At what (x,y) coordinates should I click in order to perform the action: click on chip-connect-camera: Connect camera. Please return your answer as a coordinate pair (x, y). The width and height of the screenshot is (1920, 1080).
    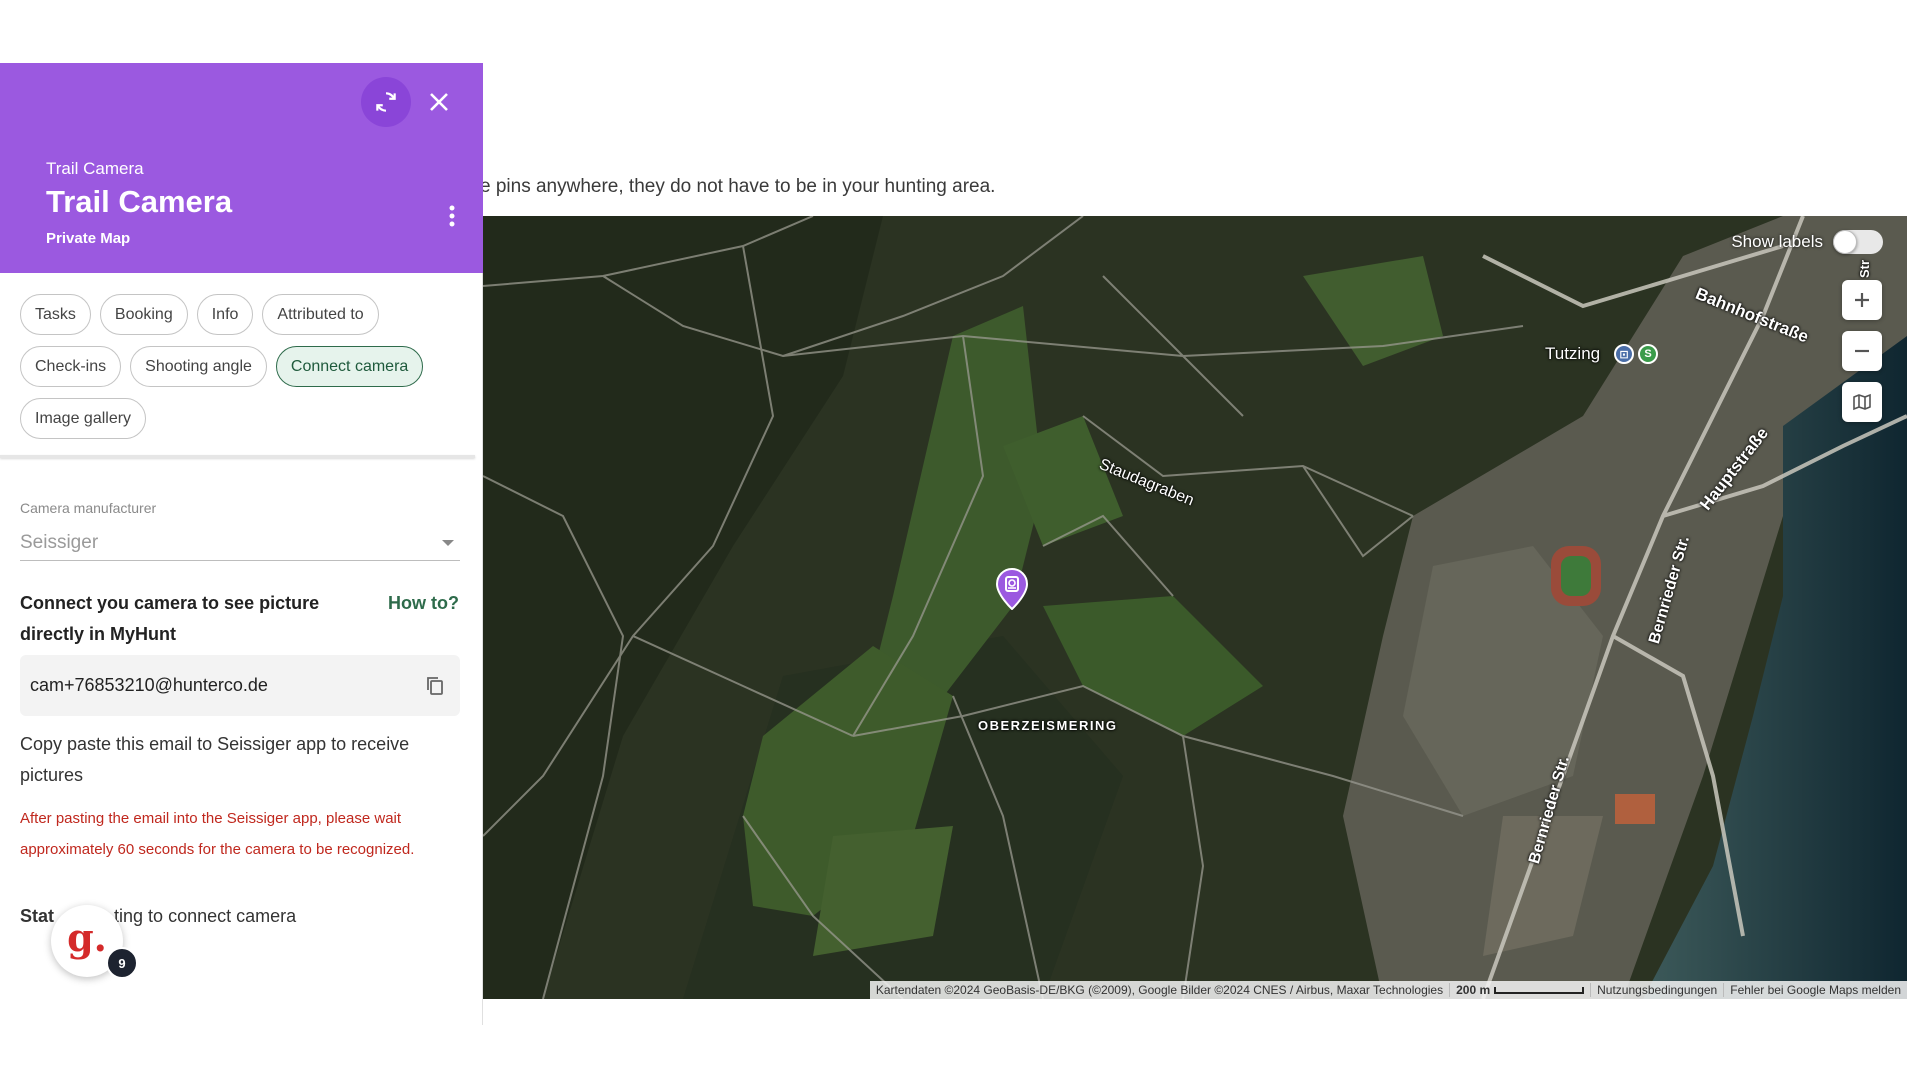
    Looking at the image, I should click on (349, 366).